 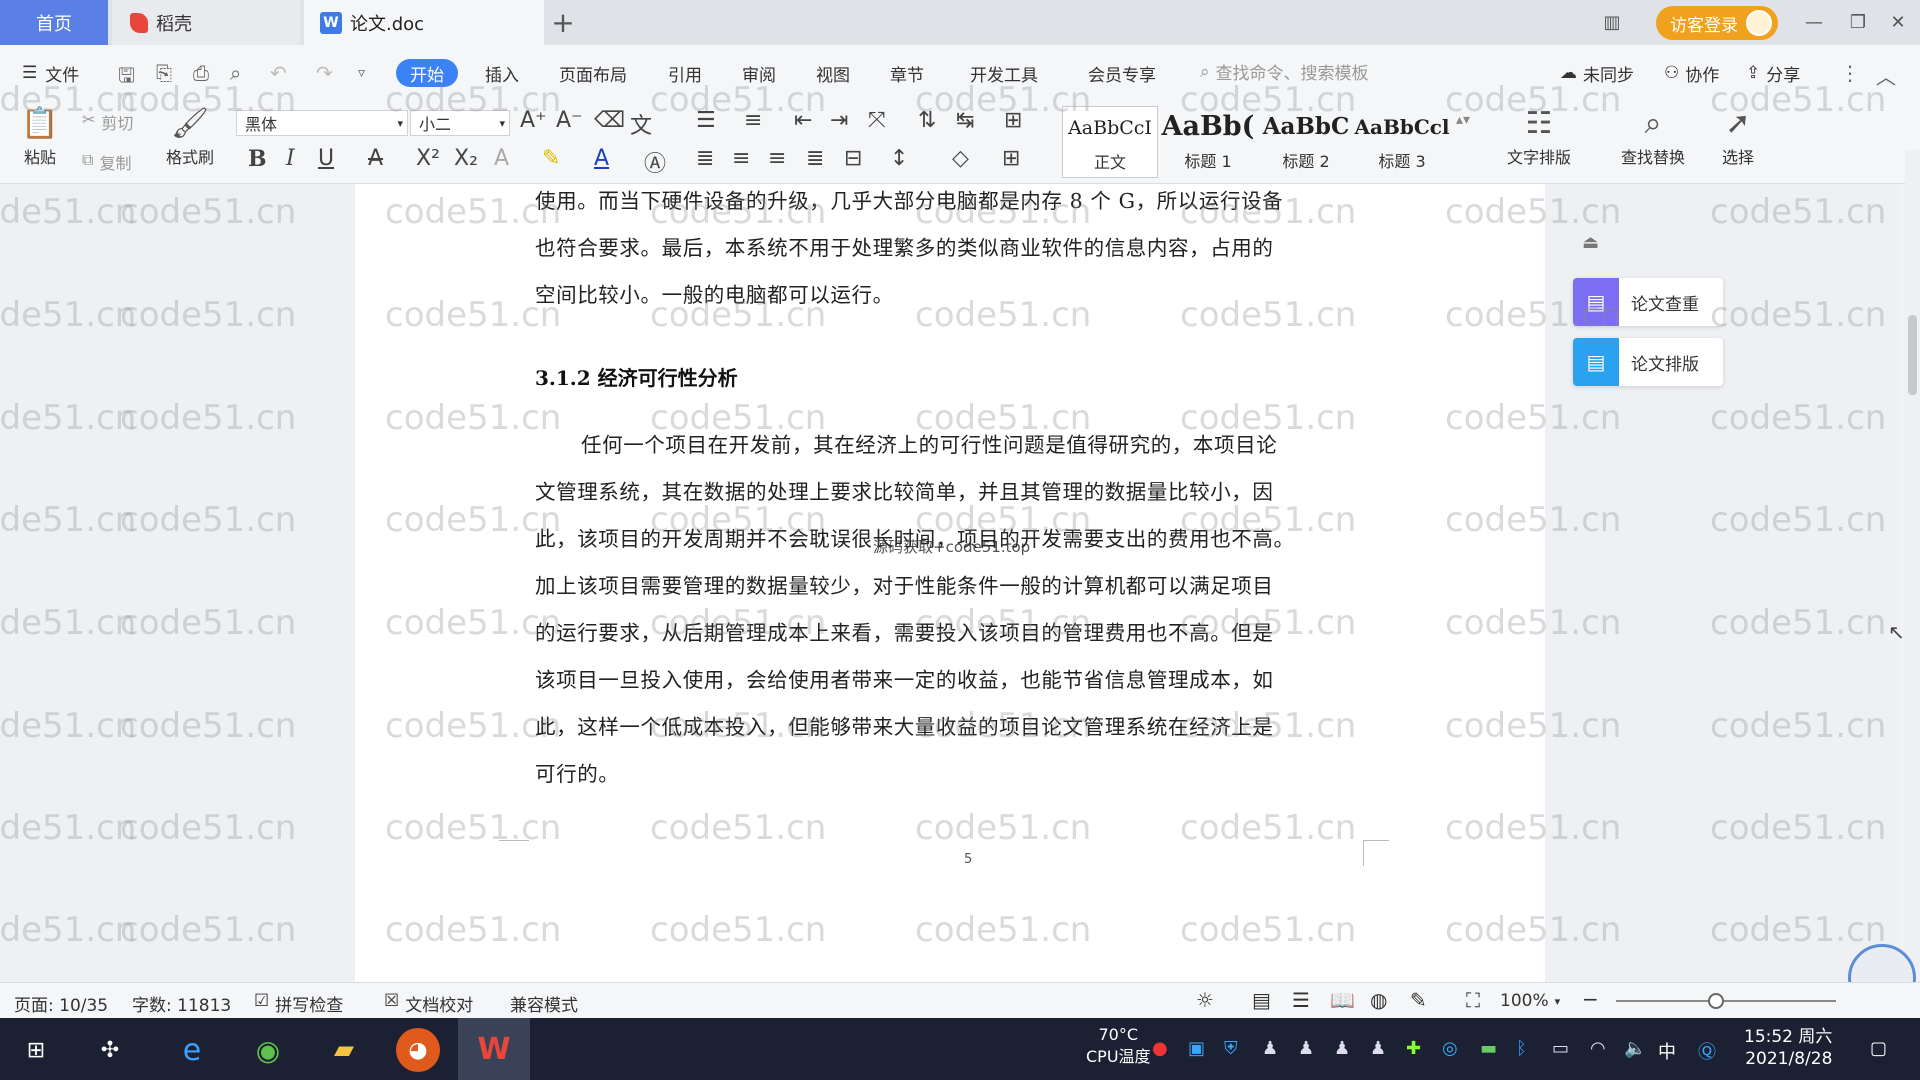 What do you see at coordinates (1473, 1000) in the screenshot?
I see `fit-page-icon: ⛶` at bounding box center [1473, 1000].